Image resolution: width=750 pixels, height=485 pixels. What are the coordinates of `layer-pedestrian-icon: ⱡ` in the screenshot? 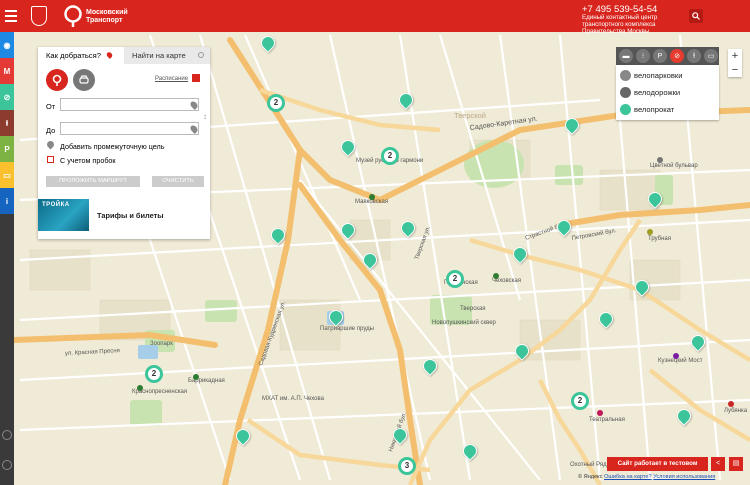 It's located at (694, 56).